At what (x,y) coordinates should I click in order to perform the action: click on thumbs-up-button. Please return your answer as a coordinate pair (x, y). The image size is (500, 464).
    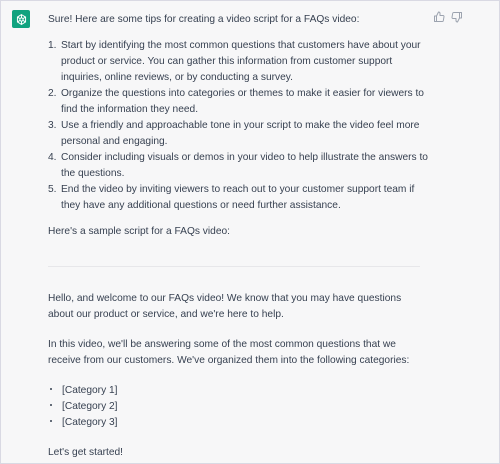
    Looking at the image, I should click on (439, 17).